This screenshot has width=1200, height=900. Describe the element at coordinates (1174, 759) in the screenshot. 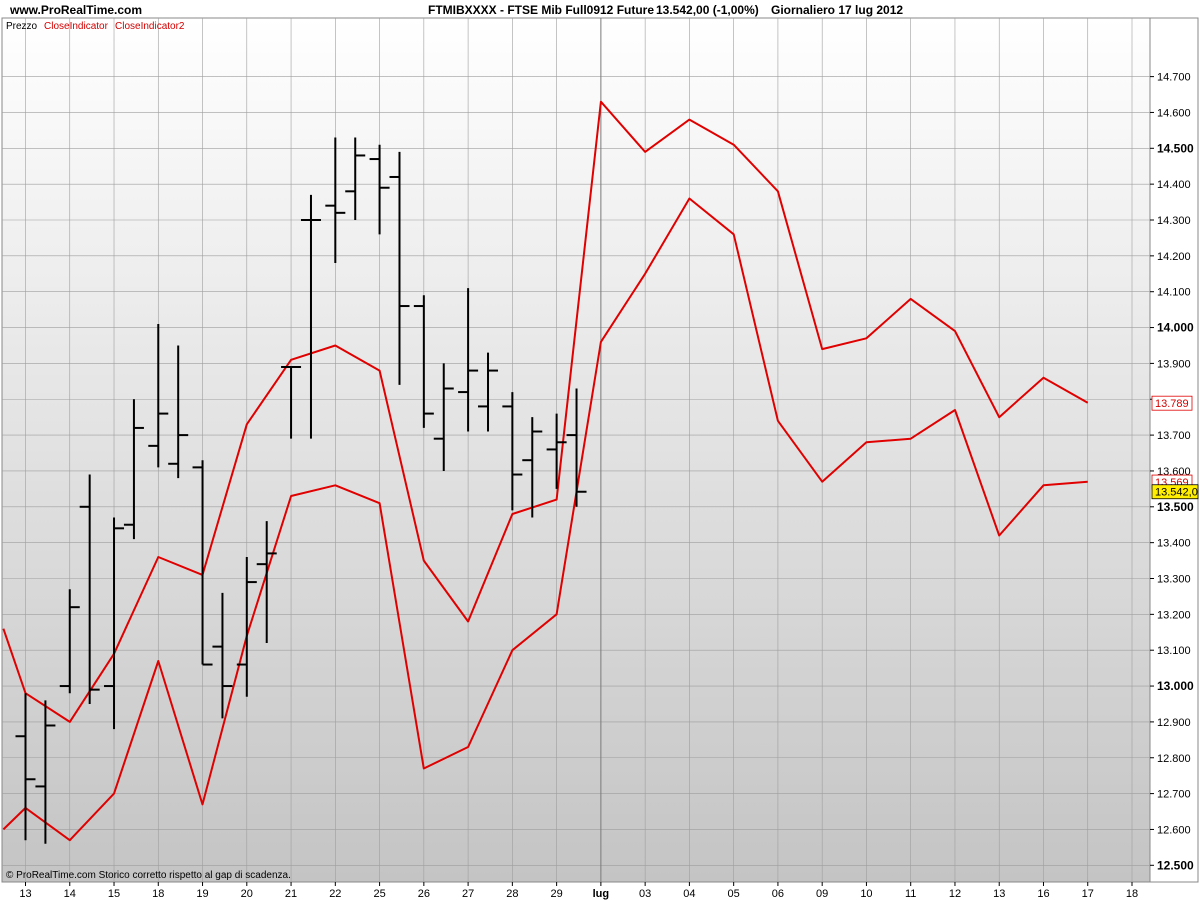

I see `y-tick-label: 12.800` at that location.